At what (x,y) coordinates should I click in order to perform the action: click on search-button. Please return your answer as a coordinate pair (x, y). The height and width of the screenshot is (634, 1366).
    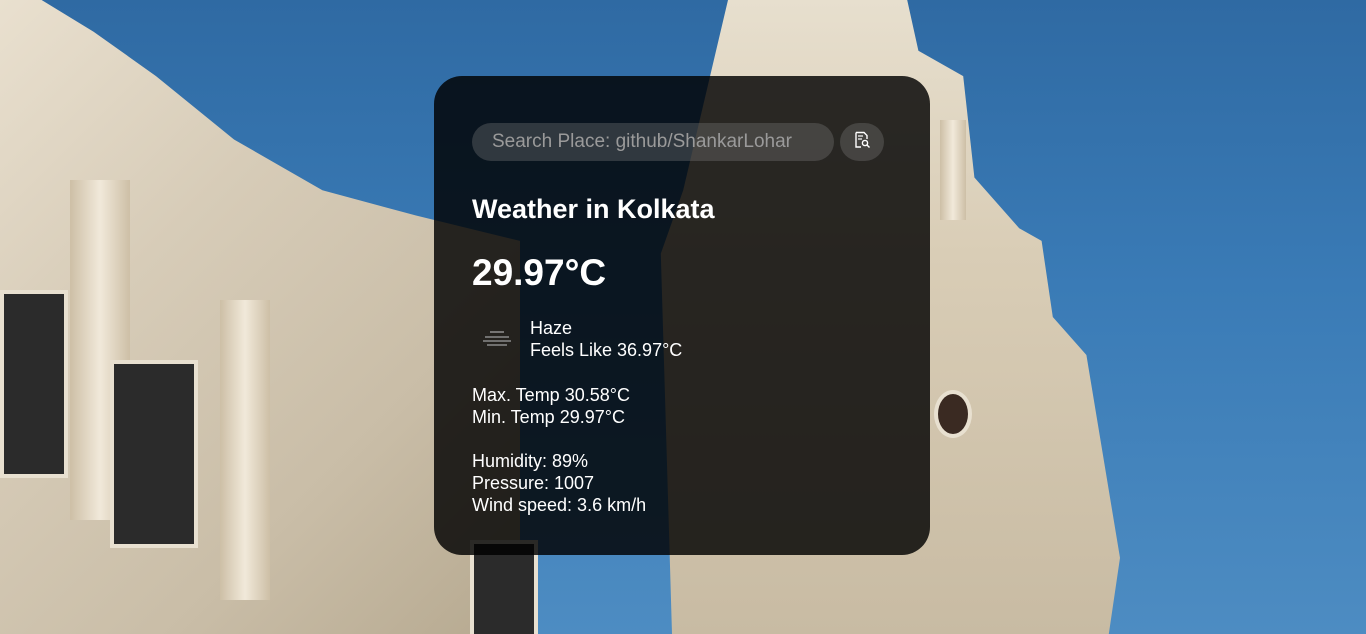
    Looking at the image, I should click on (862, 142).